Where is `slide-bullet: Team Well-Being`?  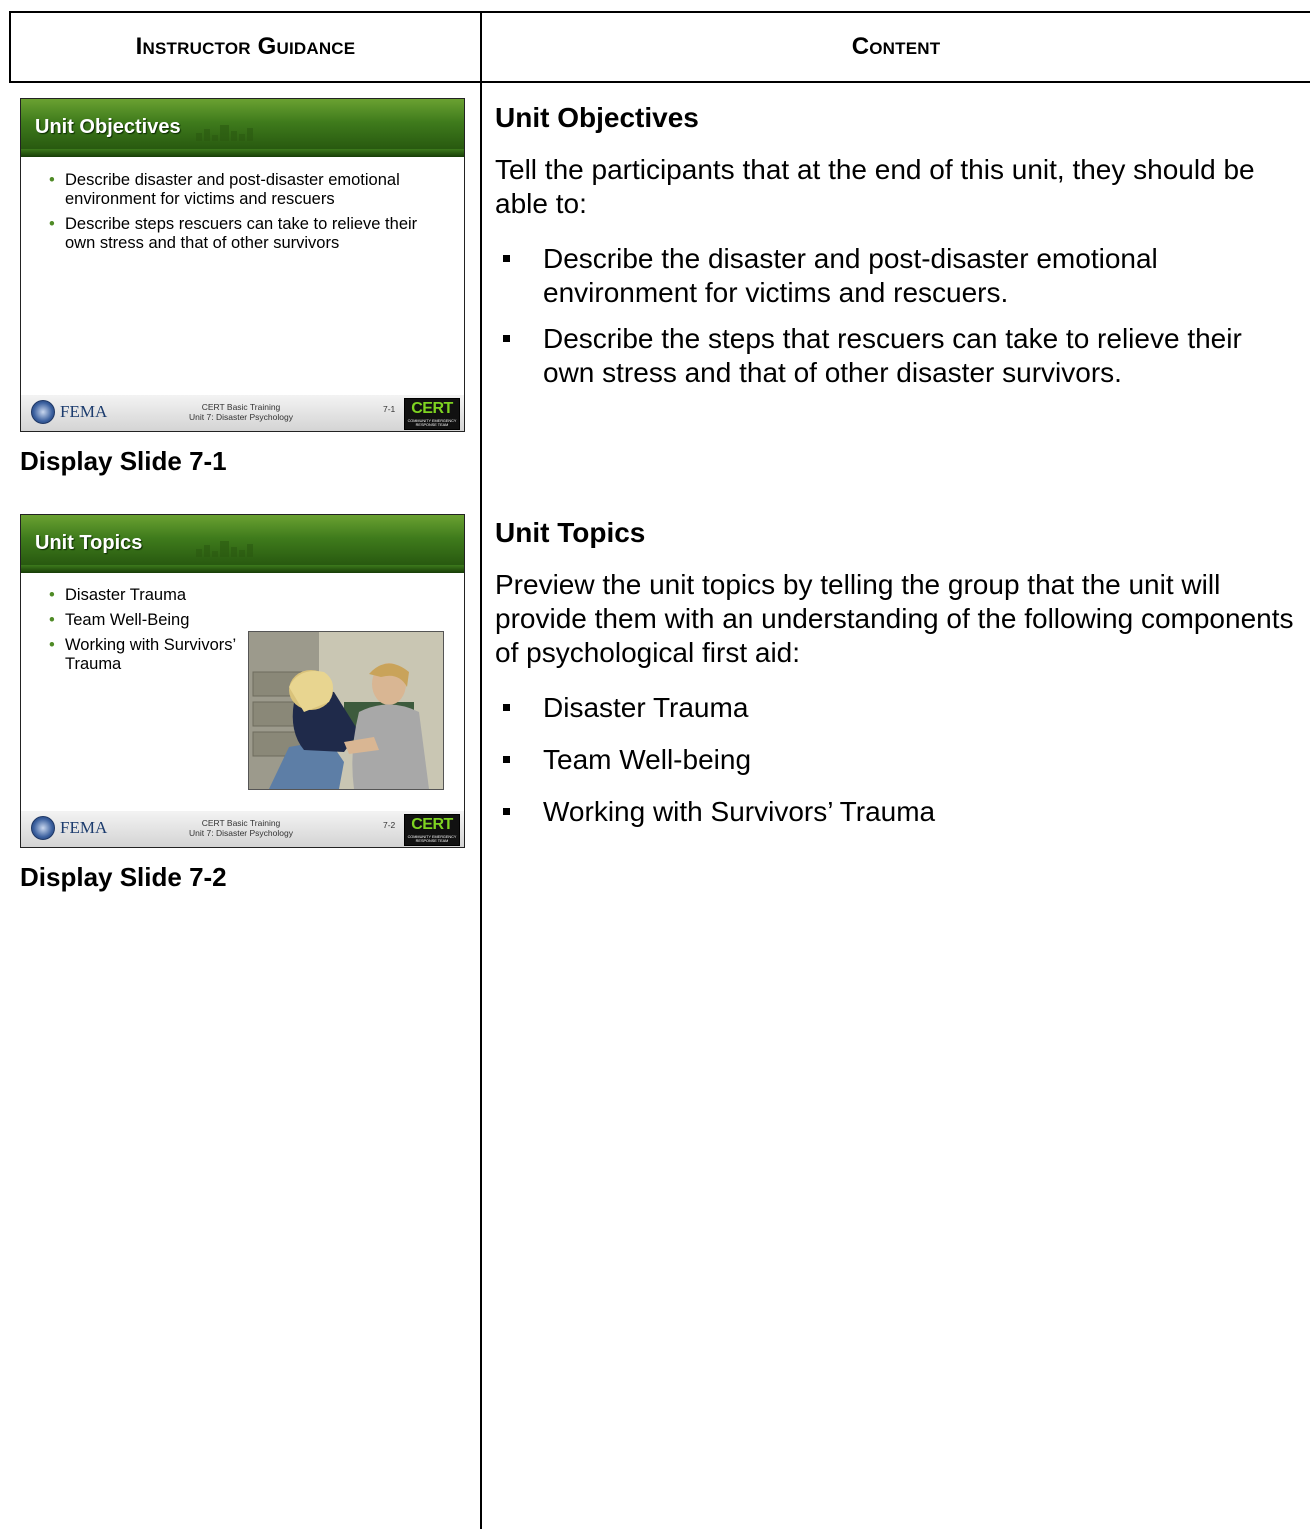
slide-bullet: Team Well-Being is located at coordinates (142, 620).